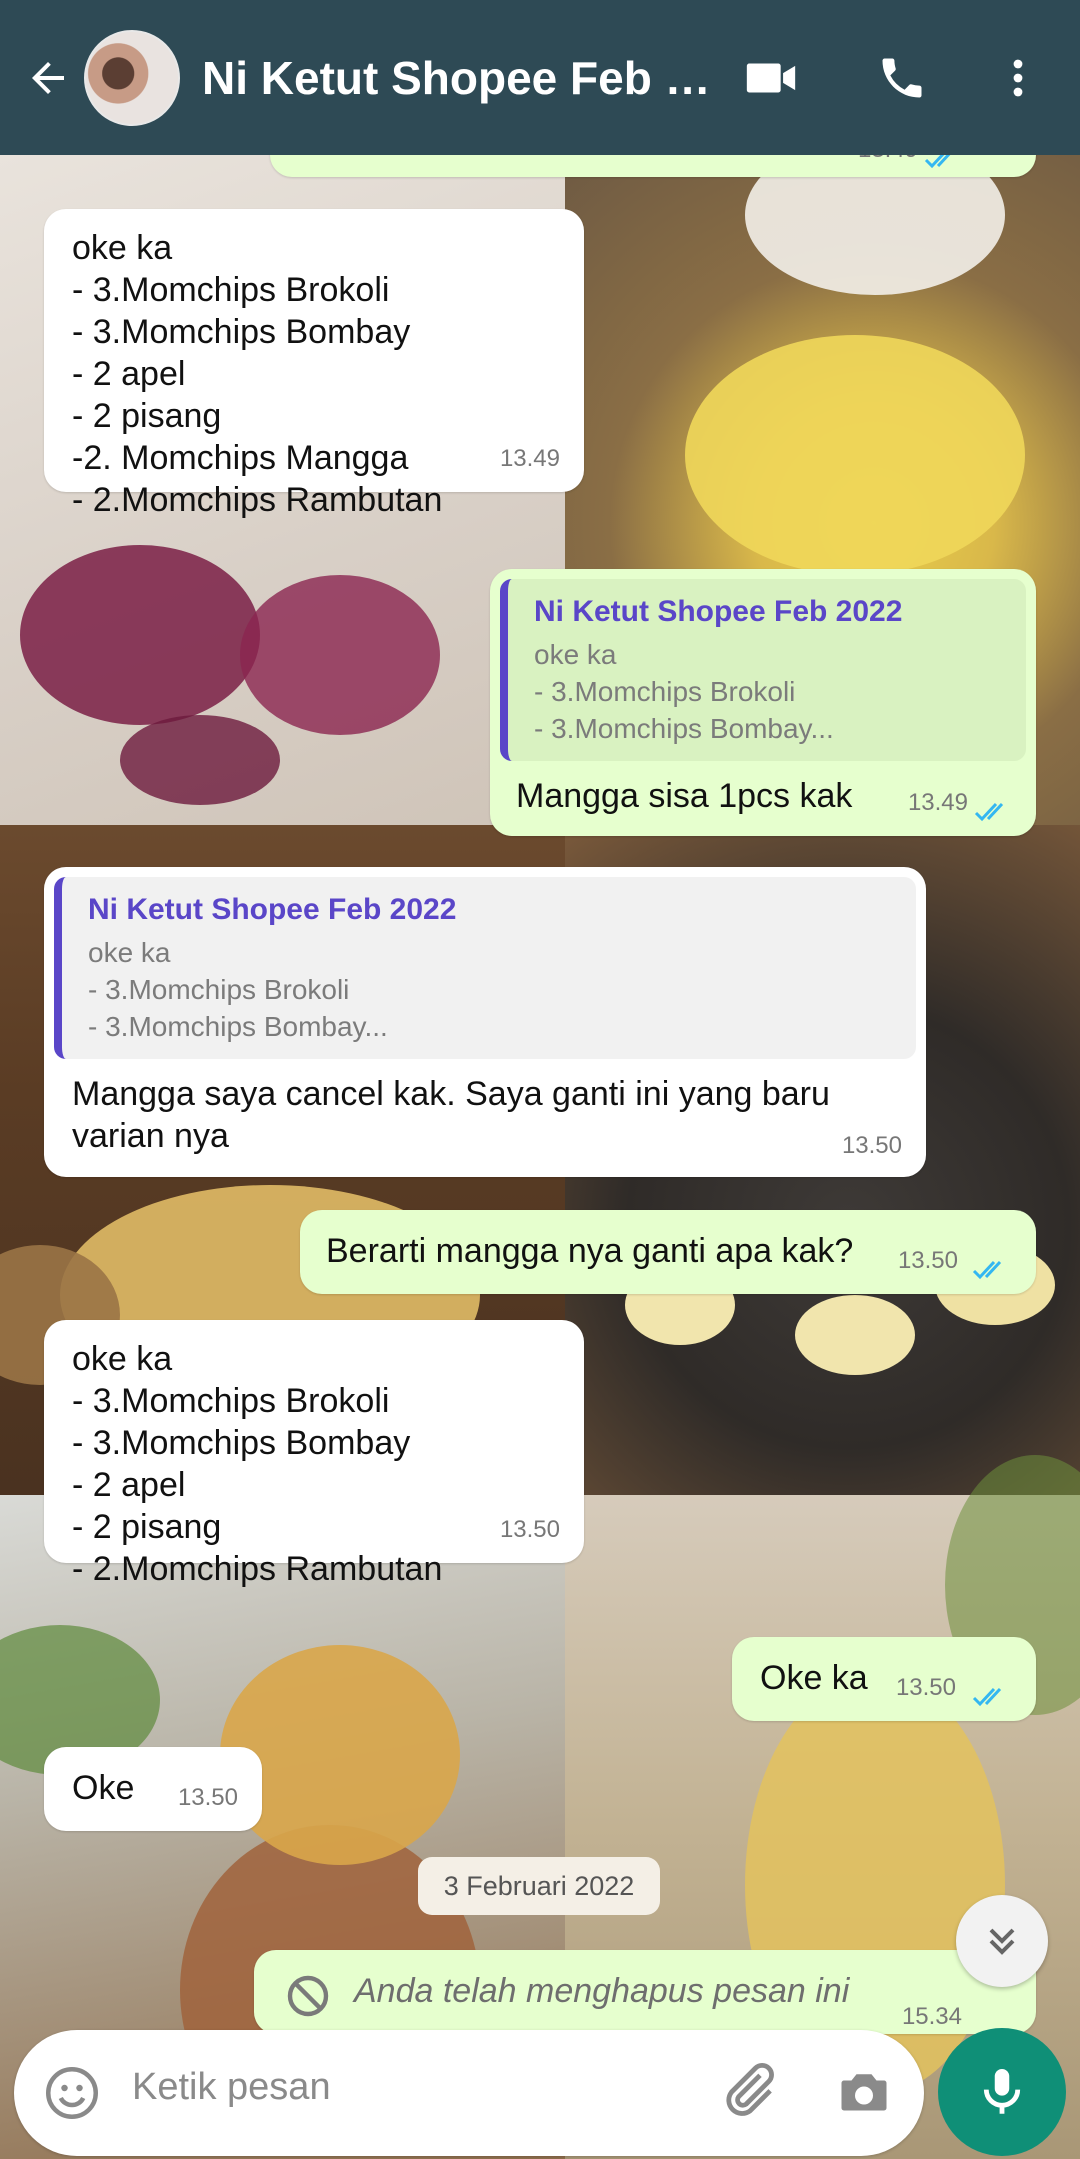 The image size is (1080, 2159). Describe the element at coordinates (153, 1789) in the screenshot. I see `message-bubble-incoming: Oke 13.50` at that location.